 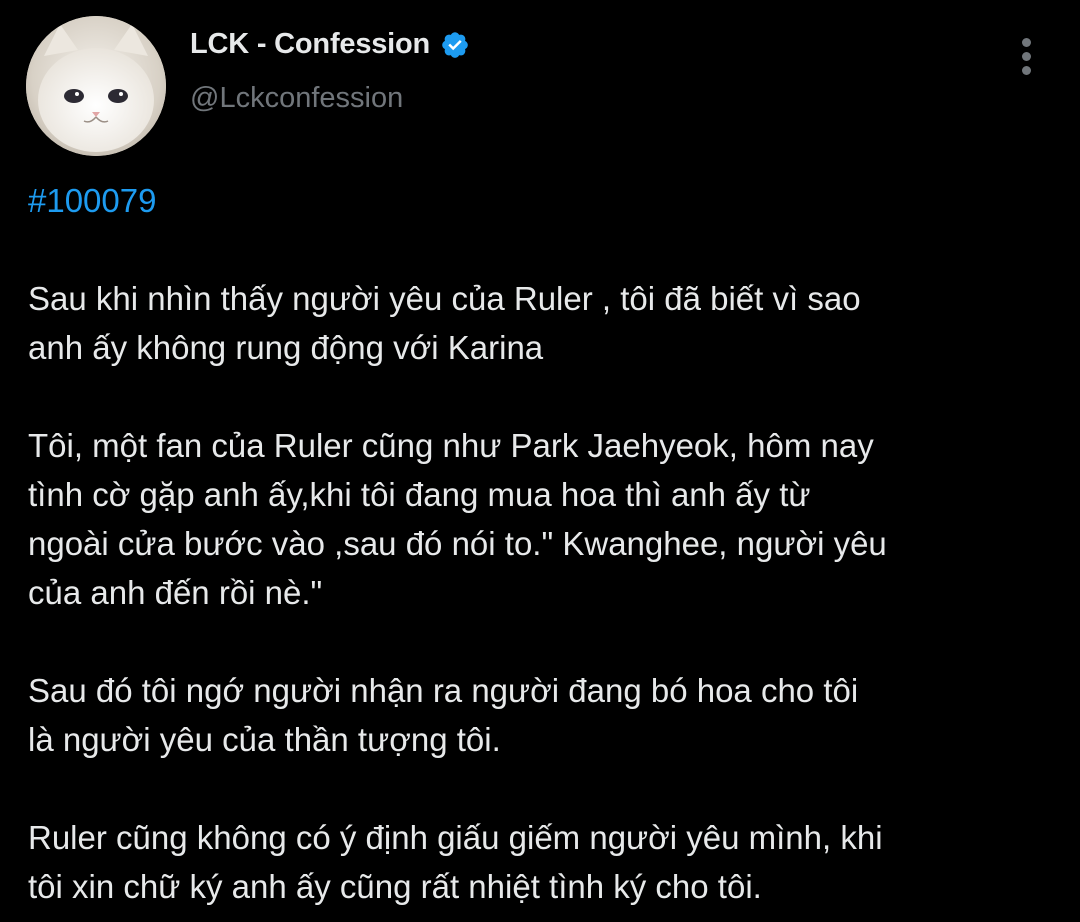 I want to click on display-name: LCK - Confession, so click(x=310, y=44).